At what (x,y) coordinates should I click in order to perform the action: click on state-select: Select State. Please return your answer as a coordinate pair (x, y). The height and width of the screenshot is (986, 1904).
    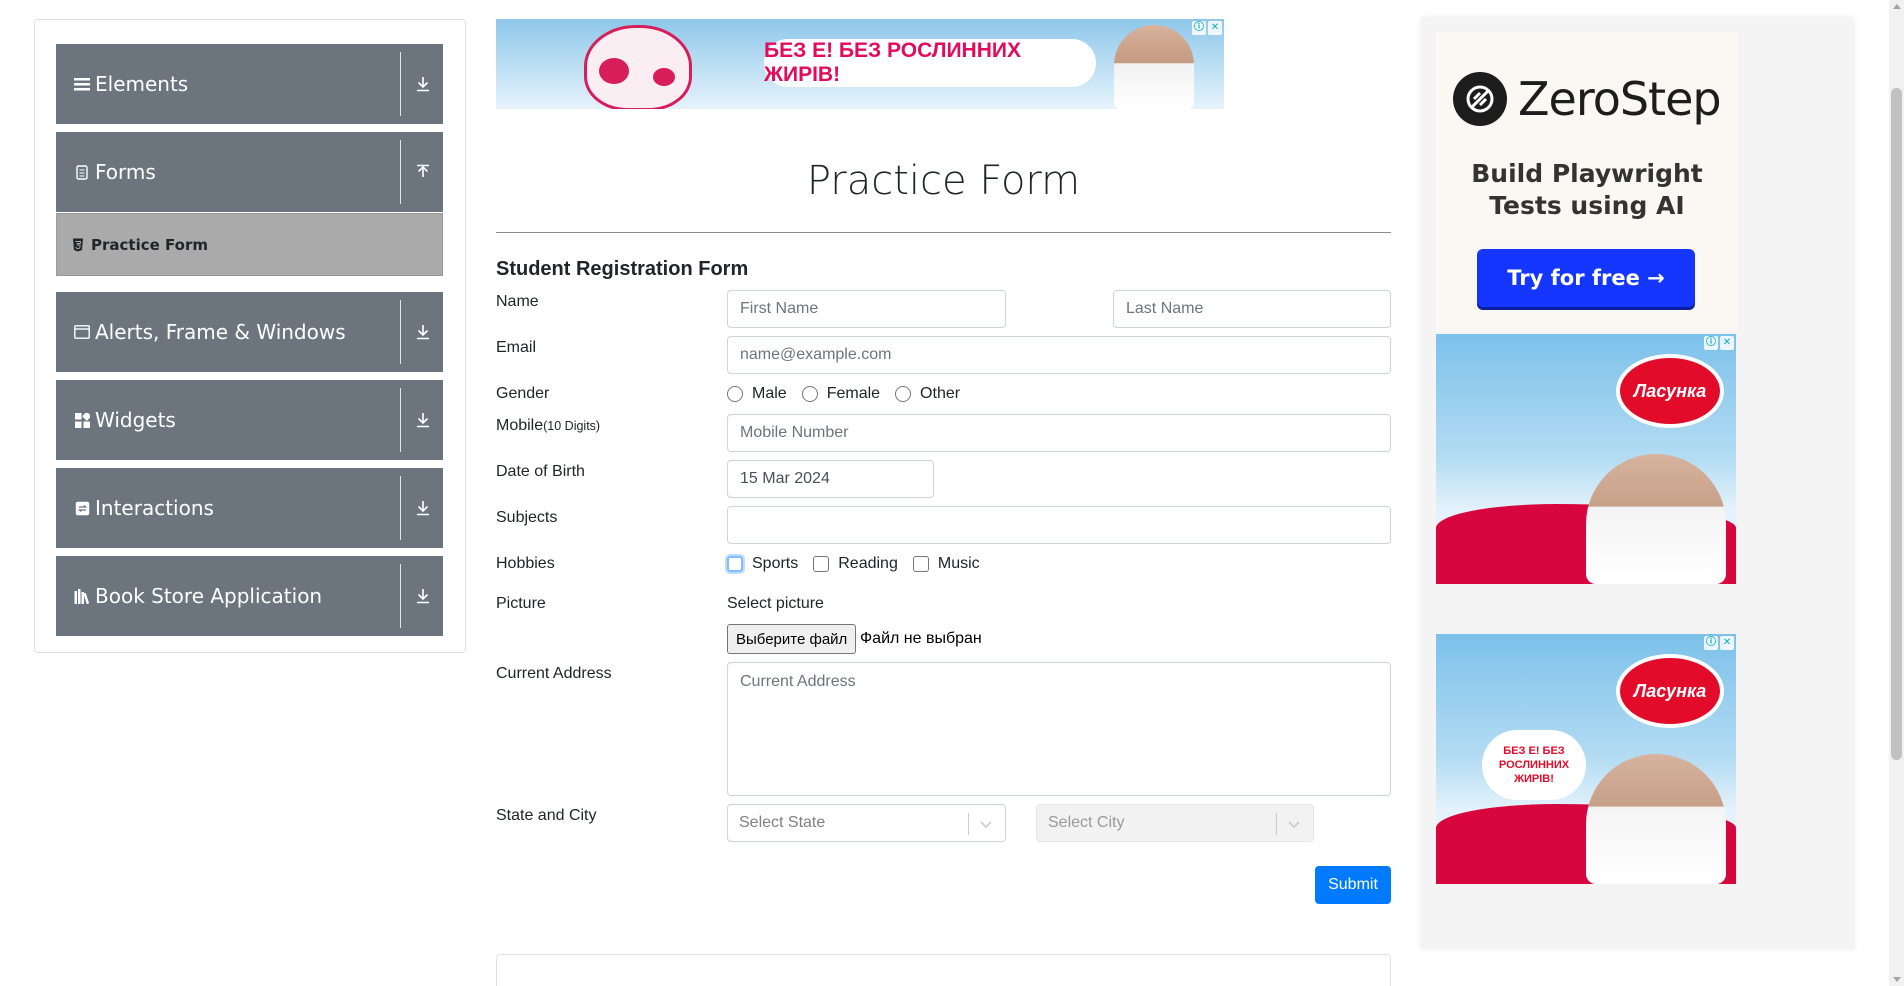
    Looking at the image, I should click on (866, 823).